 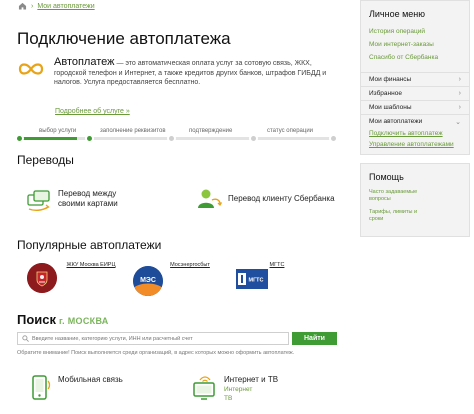 I want to click on faq-link: Часто задаваемые вопросы, so click(x=396, y=196).